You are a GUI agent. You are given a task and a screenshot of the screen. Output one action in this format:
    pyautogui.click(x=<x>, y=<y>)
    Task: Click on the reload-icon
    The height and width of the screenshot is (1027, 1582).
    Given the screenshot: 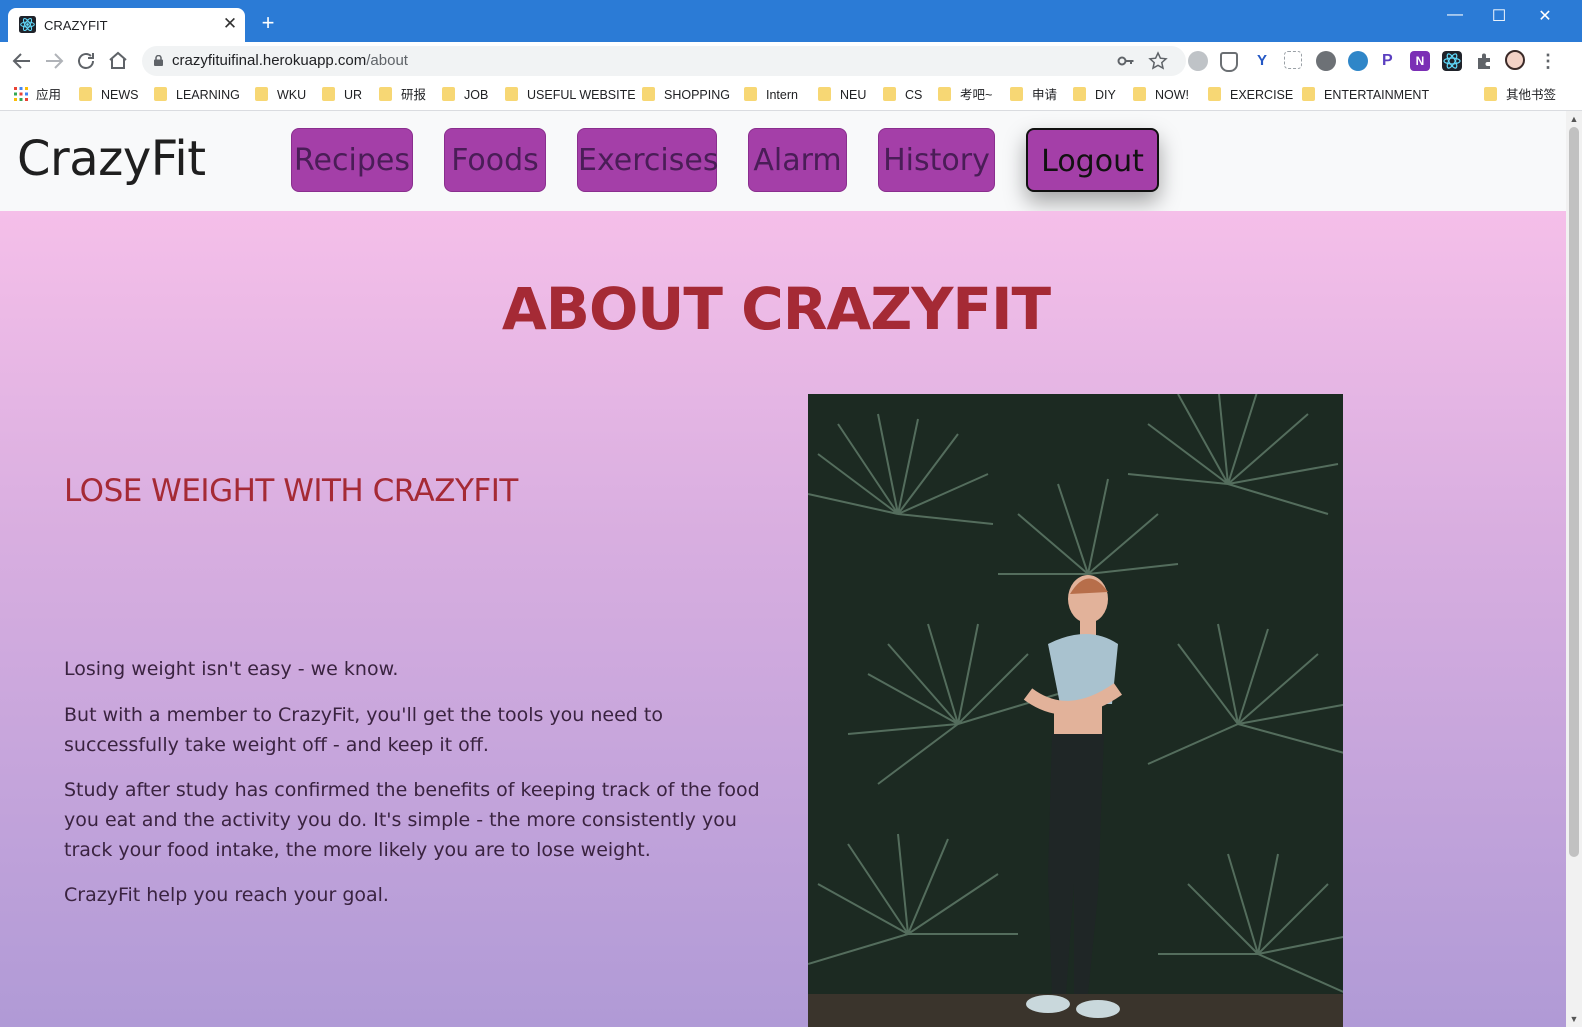 What is the action you would take?
    pyautogui.click(x=86, y=61)
    